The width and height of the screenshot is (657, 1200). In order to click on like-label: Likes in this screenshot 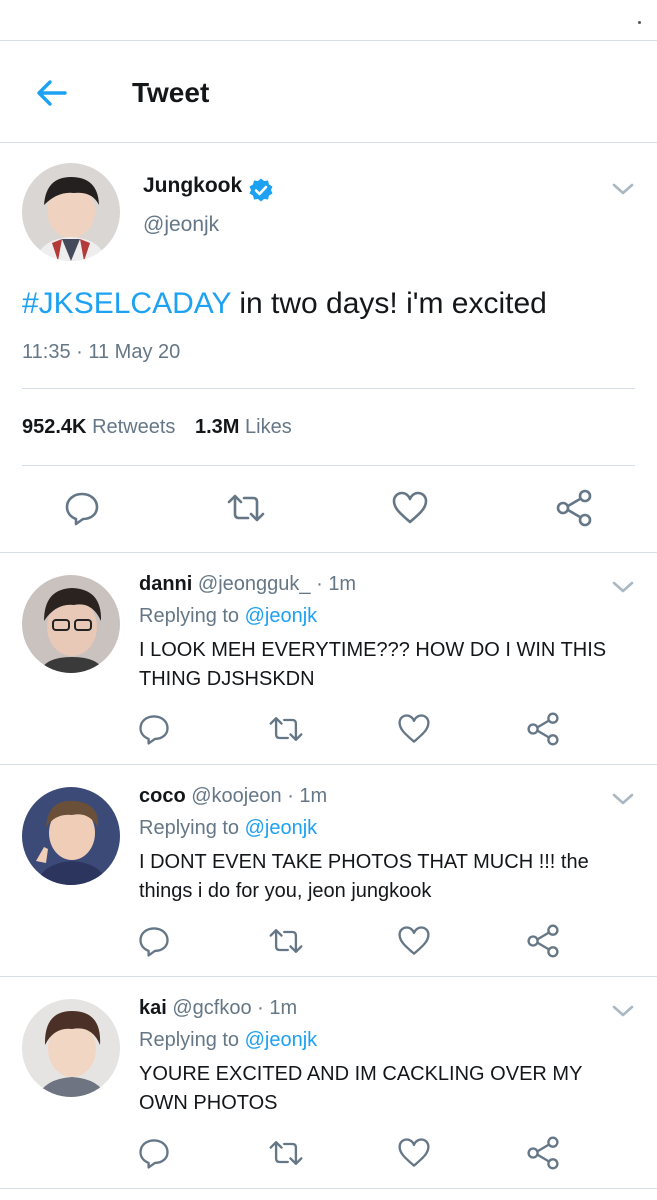, I will do `click(268, 427)`.